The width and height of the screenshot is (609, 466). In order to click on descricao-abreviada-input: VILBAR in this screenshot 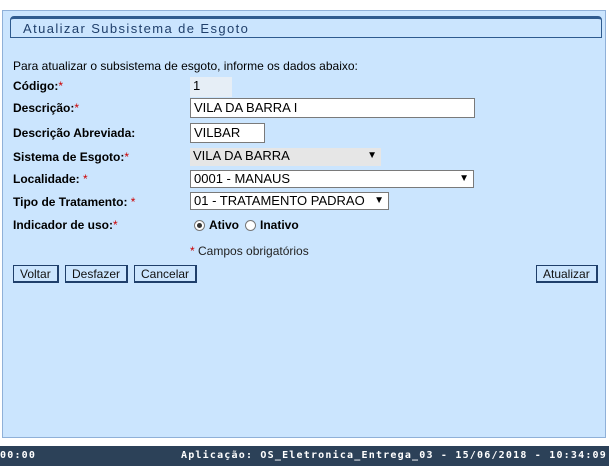, I will do `click(227, 133)`.